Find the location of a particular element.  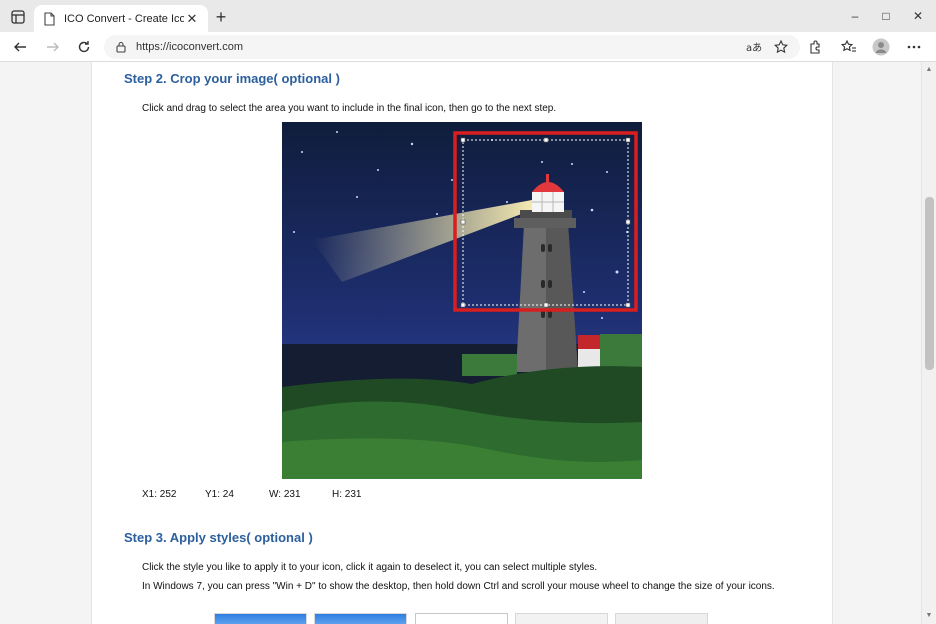

crop-handle-n is located at coordinates (546, 140).